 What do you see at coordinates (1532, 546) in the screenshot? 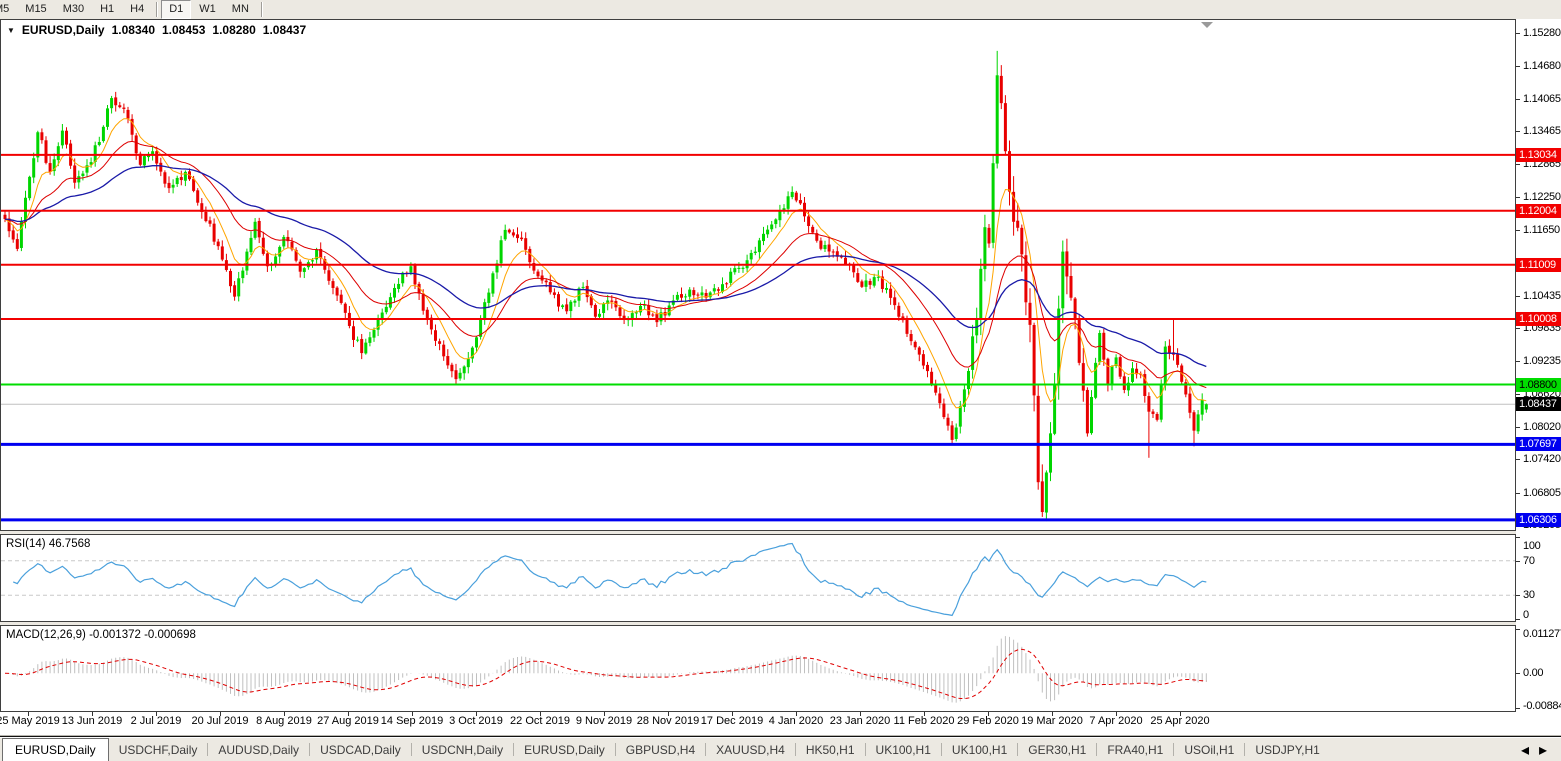
I see `rsi-tick-label: 100` at bounding box center [1532, 546].